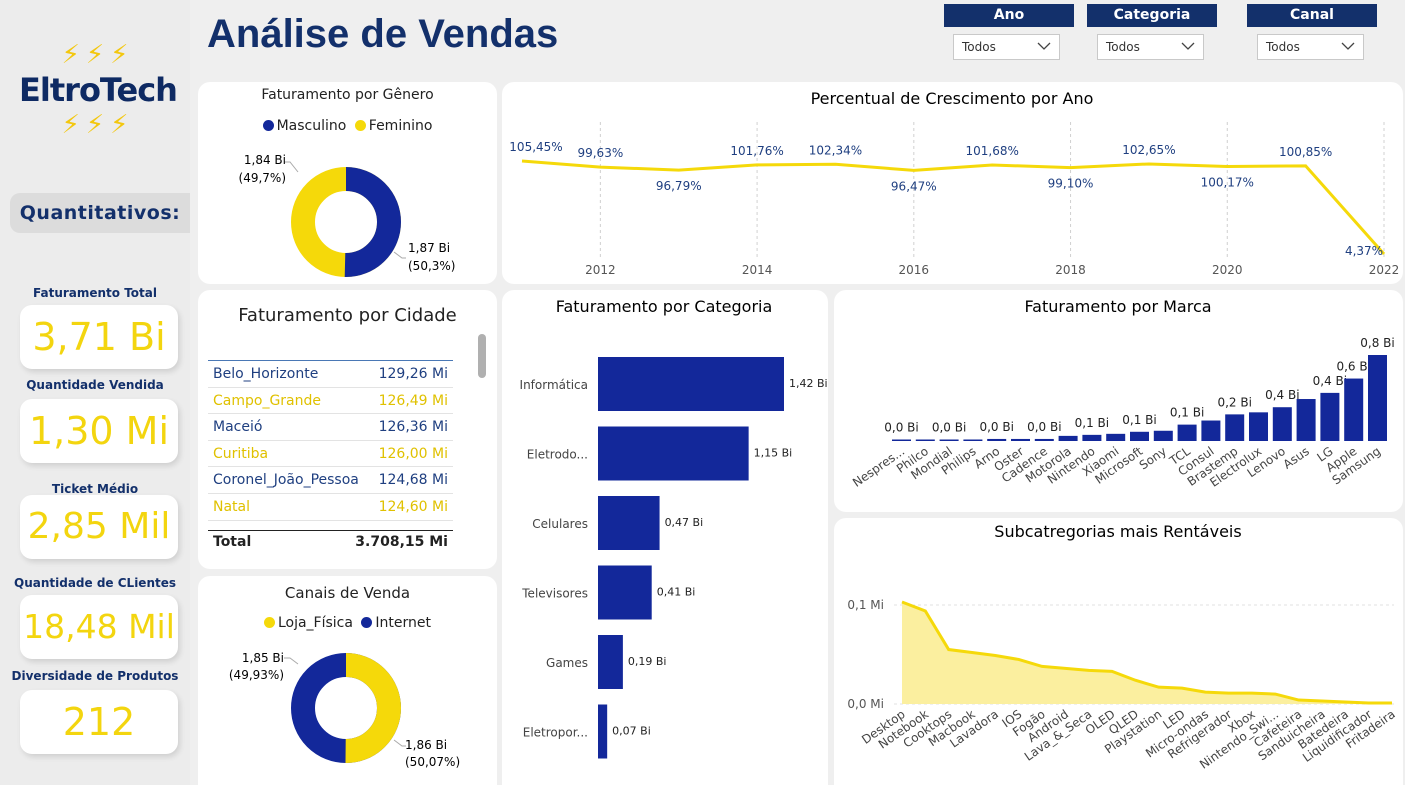 The image size is (1405, 785). I want to click on donut-label-female: 1,84 Bi, so click(265, 160).